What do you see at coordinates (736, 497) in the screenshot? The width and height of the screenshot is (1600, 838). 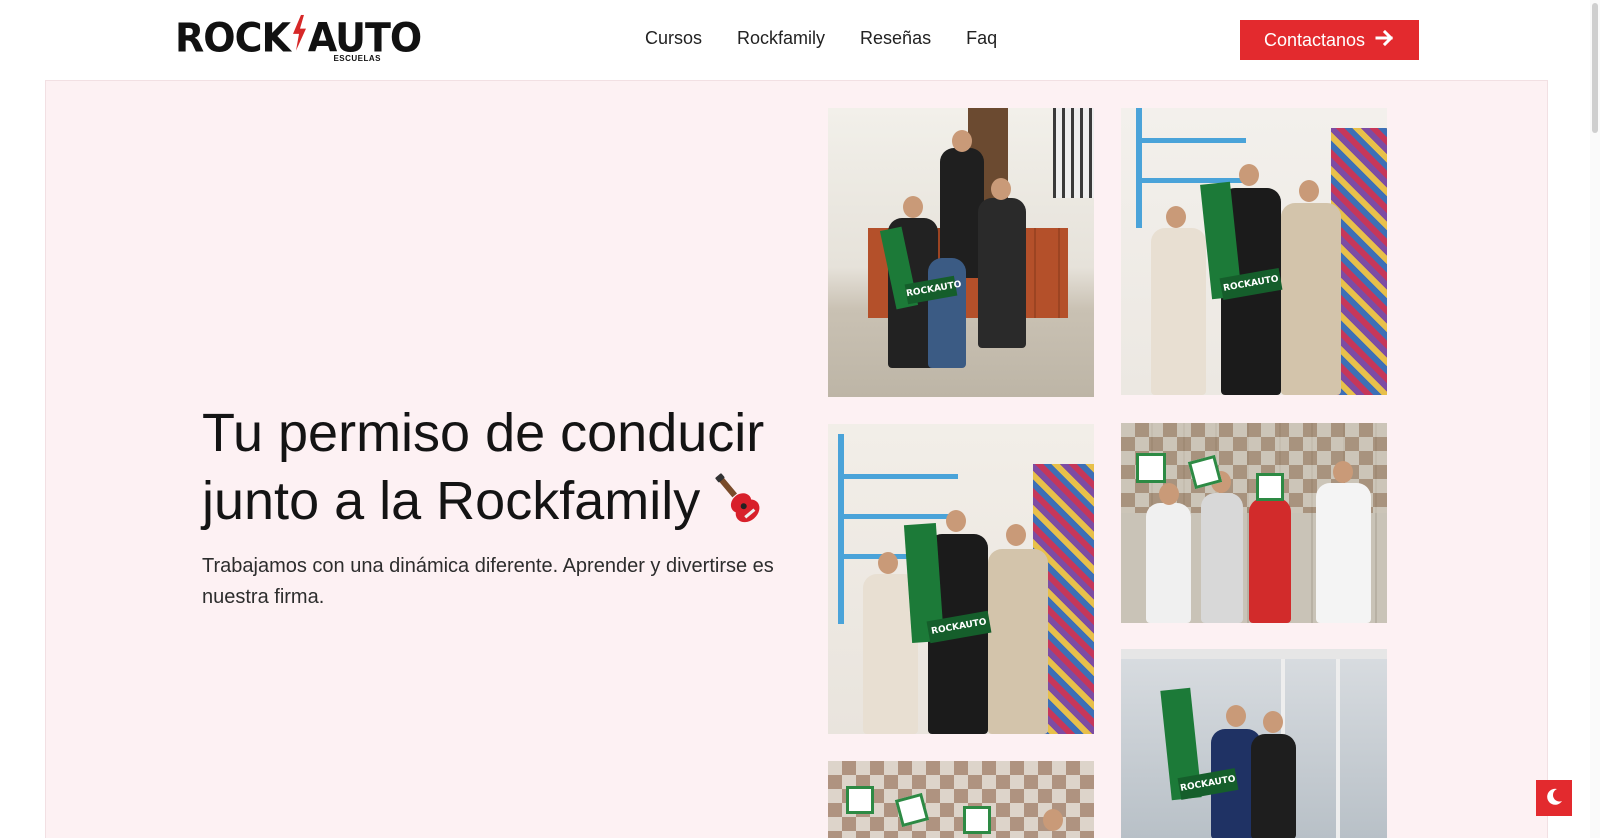 I see `guitar-icon` at bounding box center [736, 497].